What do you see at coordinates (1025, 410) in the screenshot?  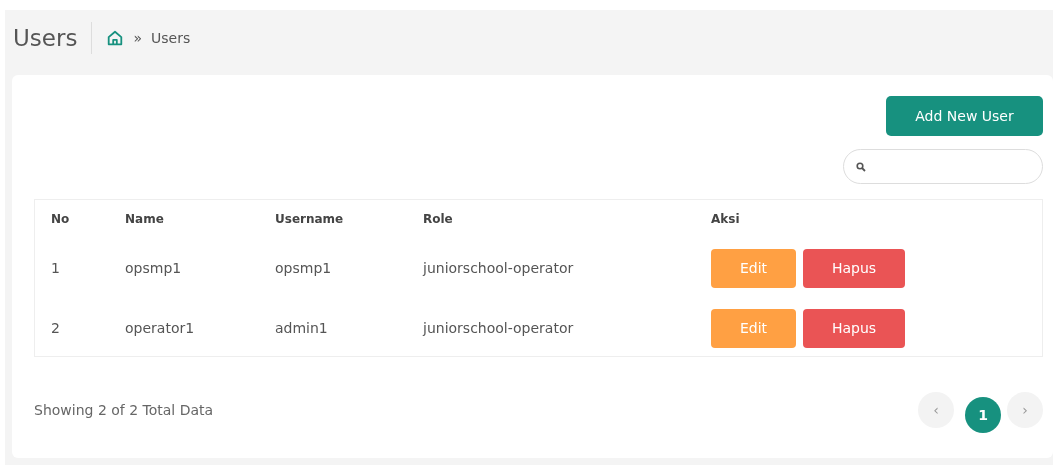 I see `next-page-button: ›` at bounding box center [1025, 410].